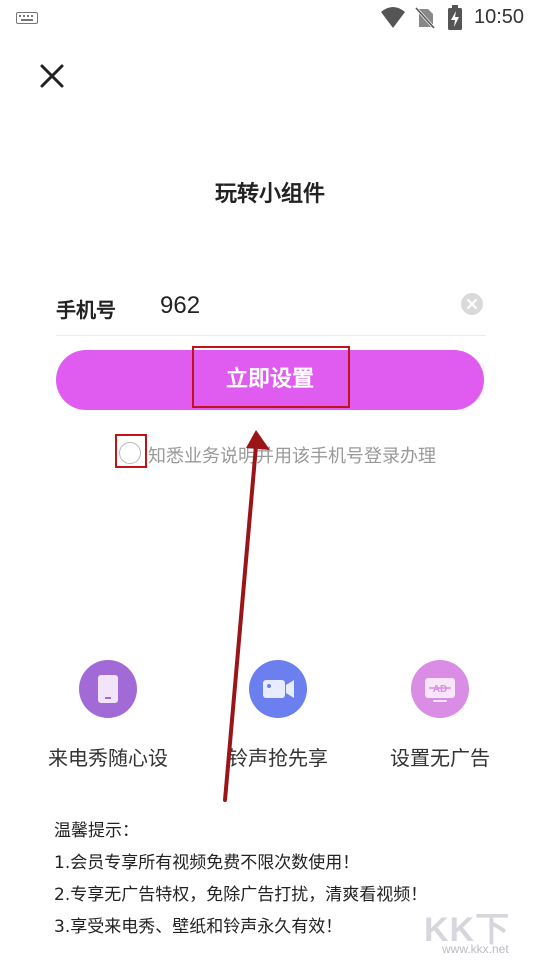 Image resolution: width=540 pixels, height=960 pixels. I want to click on feature-label: 铃声抢先享, so click(278, 758).